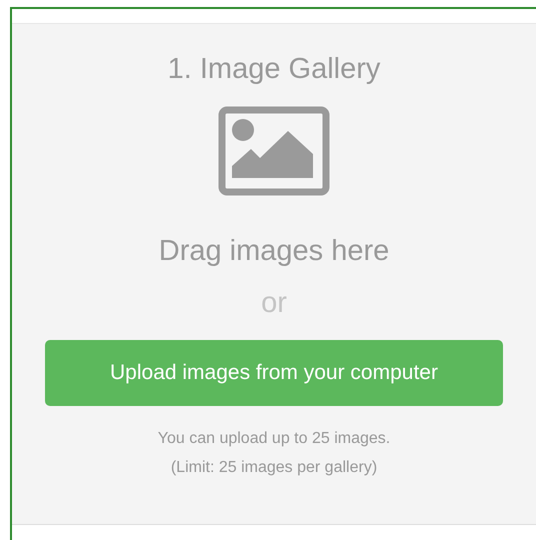 The width and height of the screenshot is (536, 540). Describe the element at coordinates (274, 251) in the screenshot. I see `drop-hint: Drag images here` at that location.